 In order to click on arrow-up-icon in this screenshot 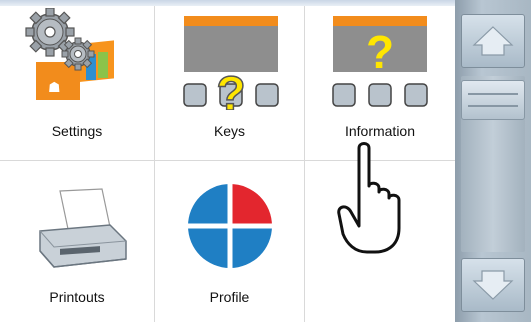, I will do `click(493, 41)`.